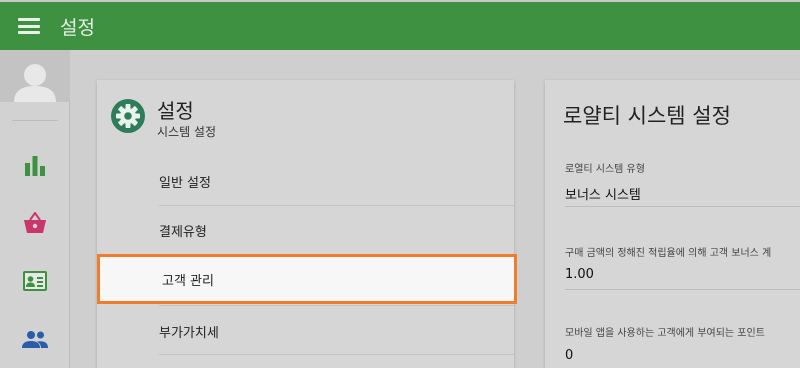  Describe the element at coordinates (668, 253) in the screenshot. I see `bonus-rate-label: 구매 금액의 정해진 적립율에 의해 고객 보너스 계` at that location.